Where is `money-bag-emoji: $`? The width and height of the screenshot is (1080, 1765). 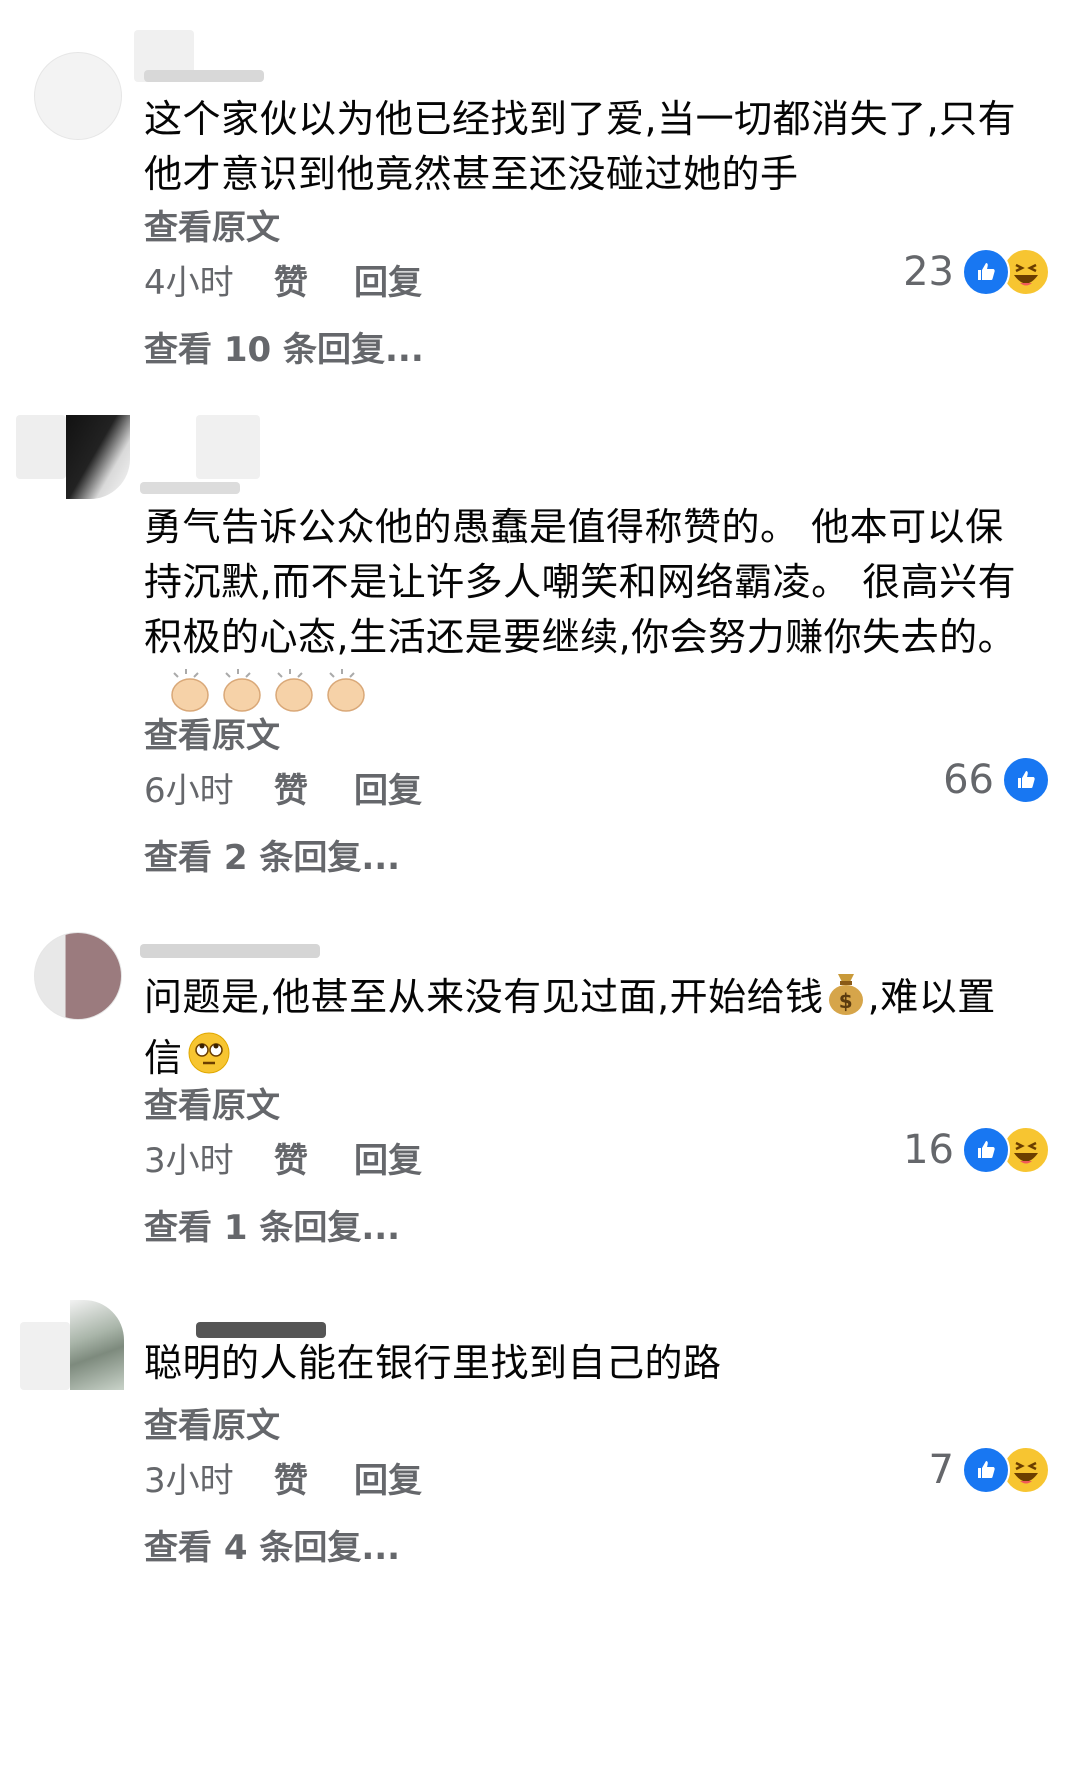 money-bag-emoji: $ is located at coordinates (846, 999).